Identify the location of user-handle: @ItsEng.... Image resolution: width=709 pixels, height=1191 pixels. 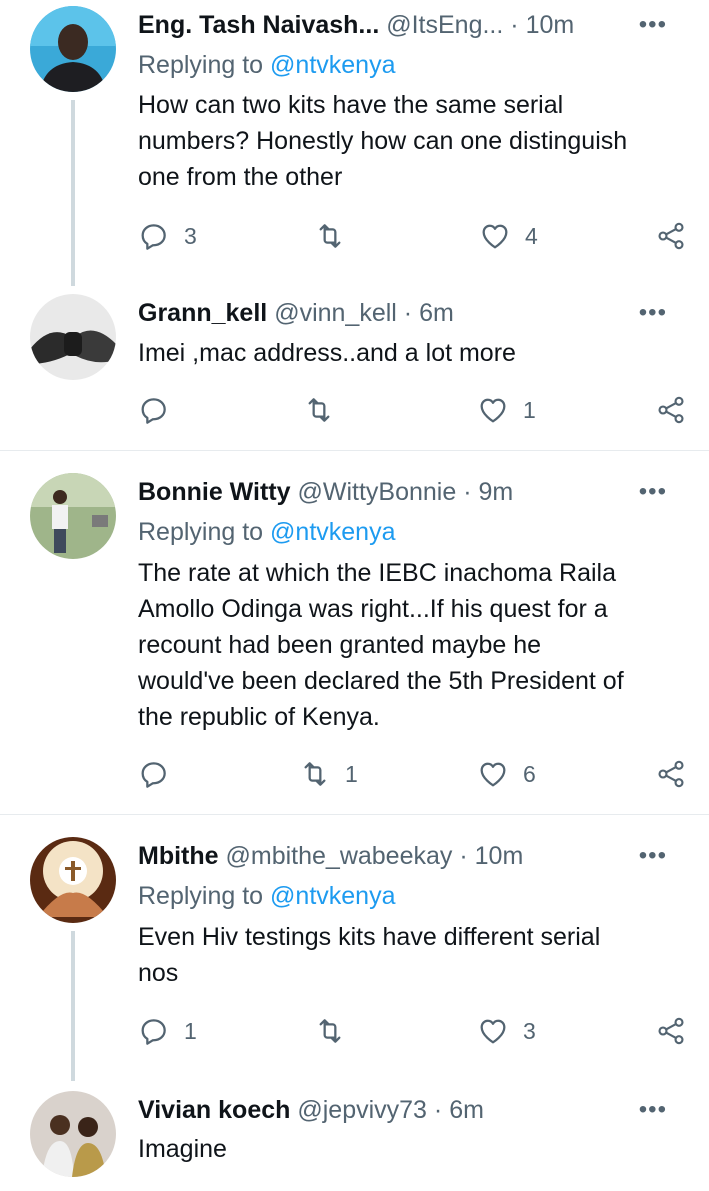
(444, 25).